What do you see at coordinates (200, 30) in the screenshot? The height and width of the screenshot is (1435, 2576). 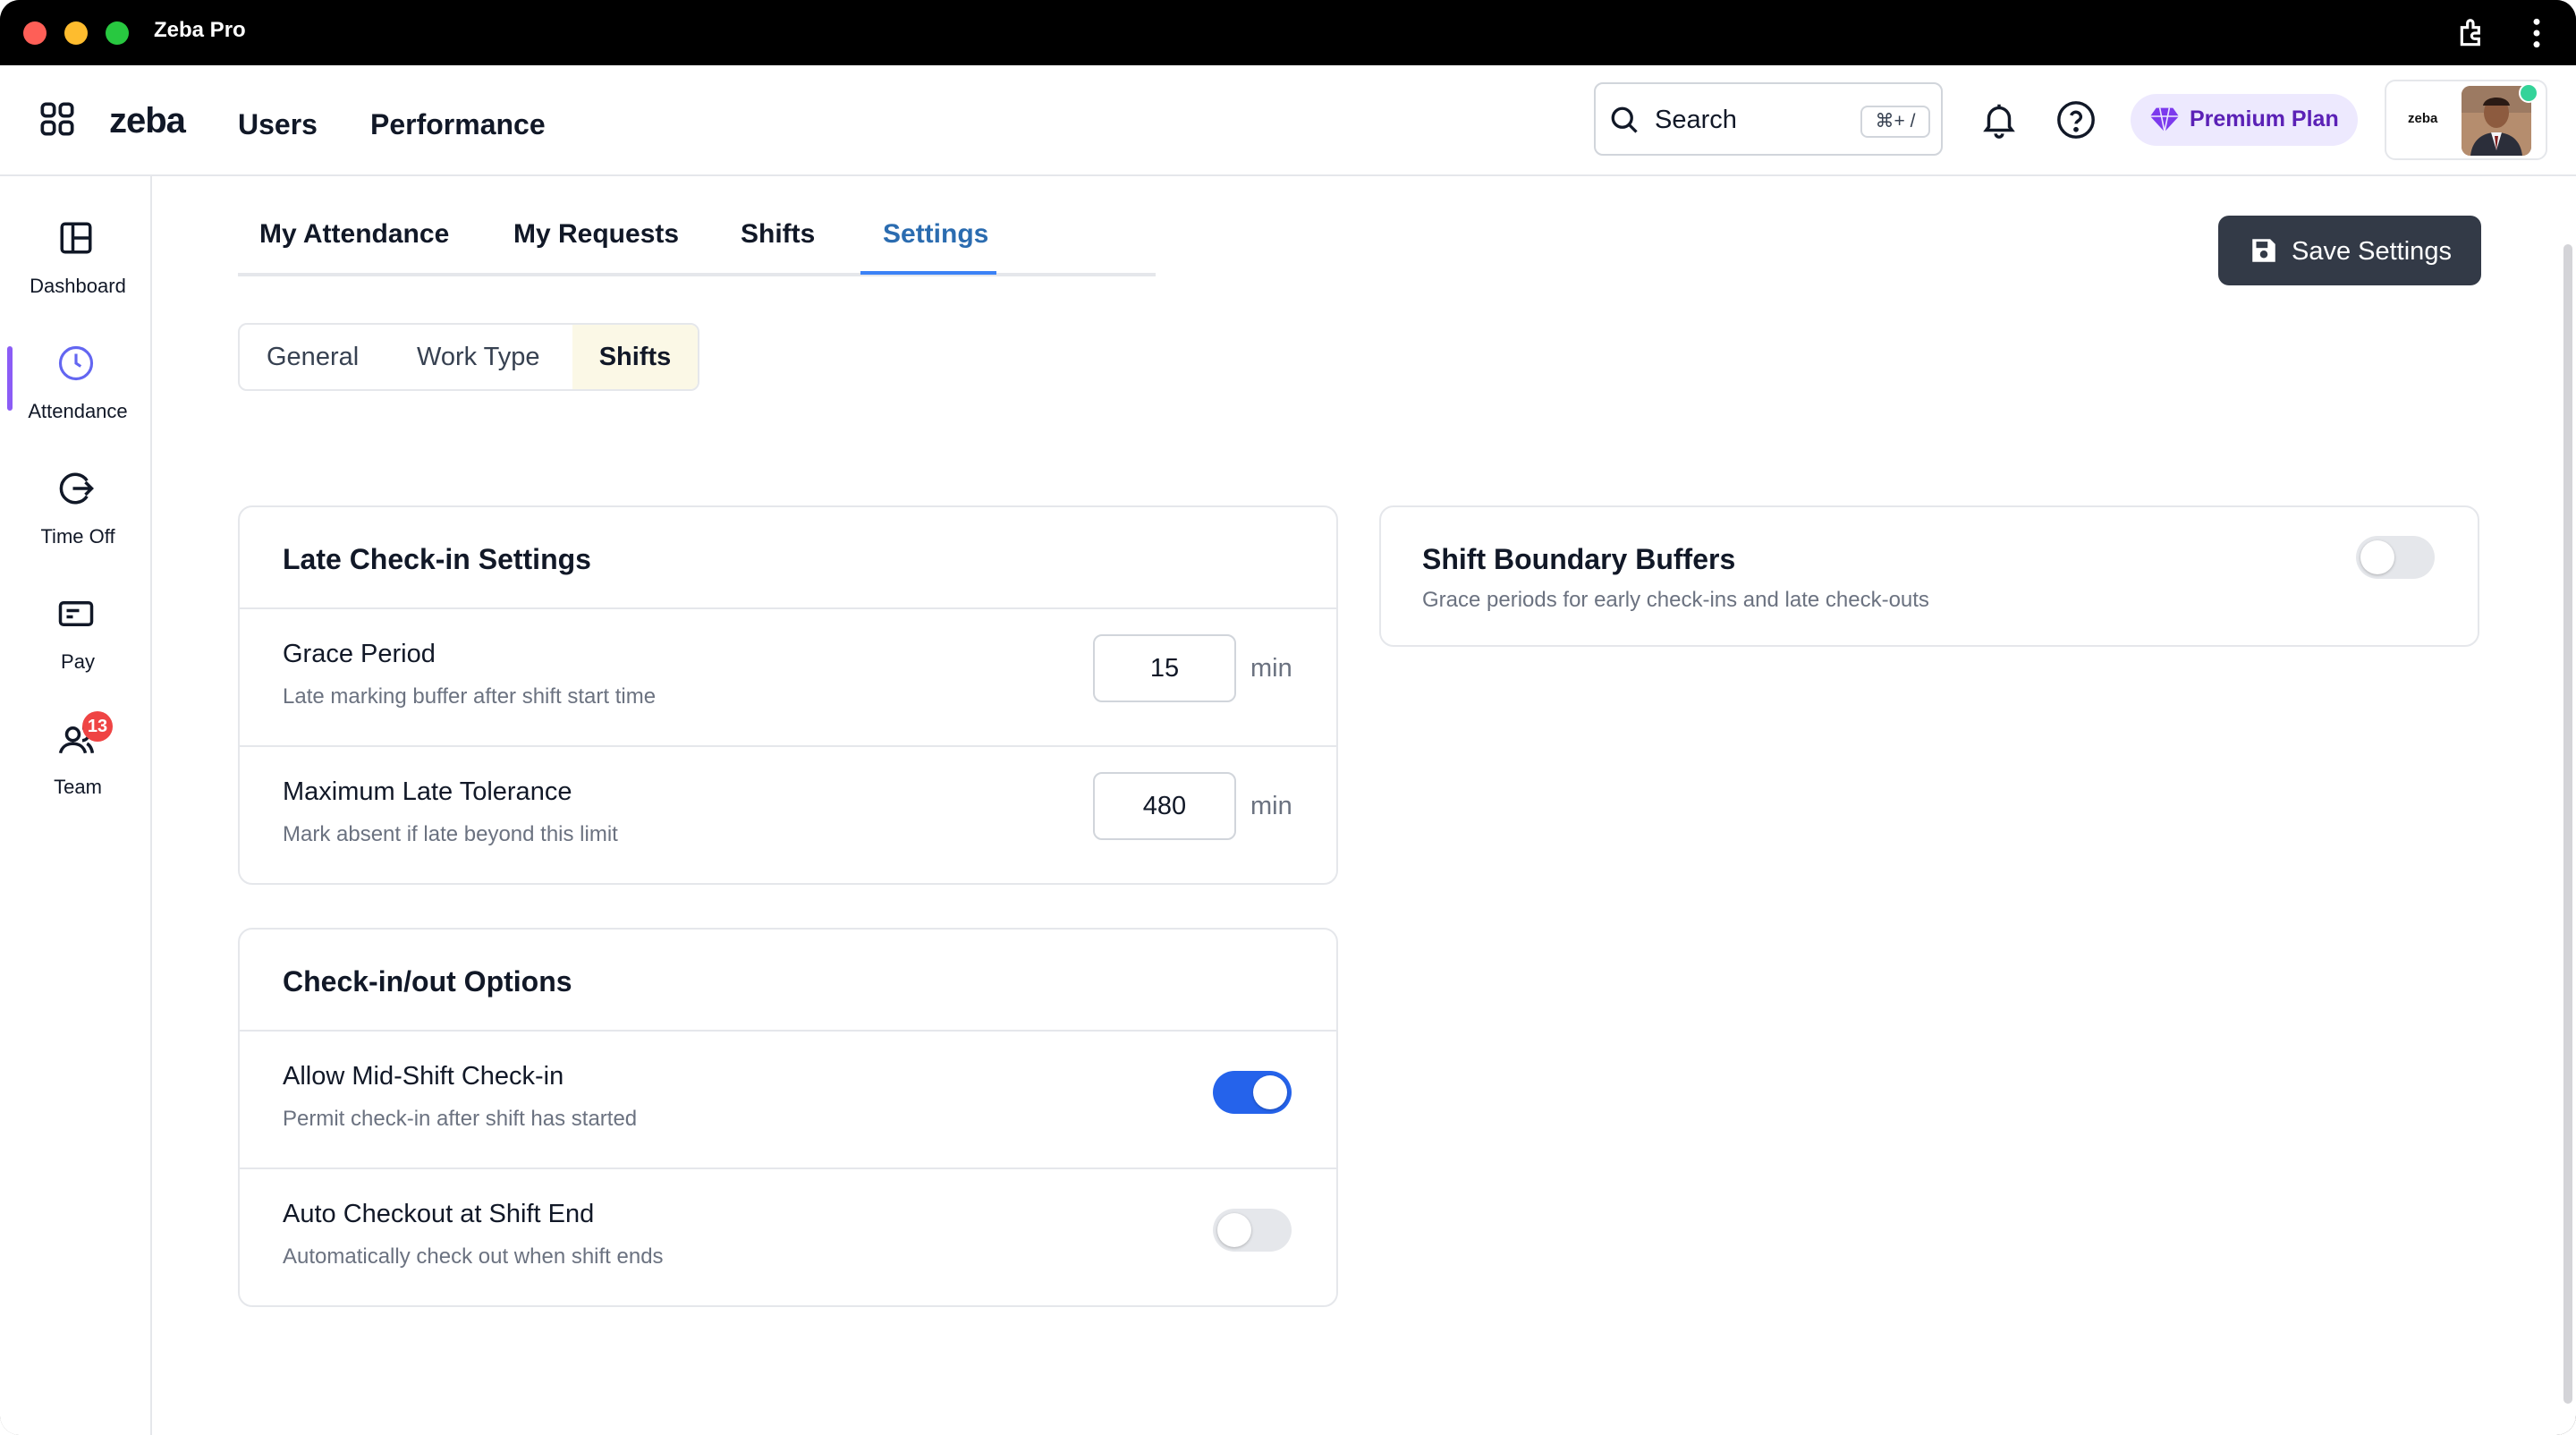 I see `window-title: Zeba Pro` at bounding box center [200, 30].